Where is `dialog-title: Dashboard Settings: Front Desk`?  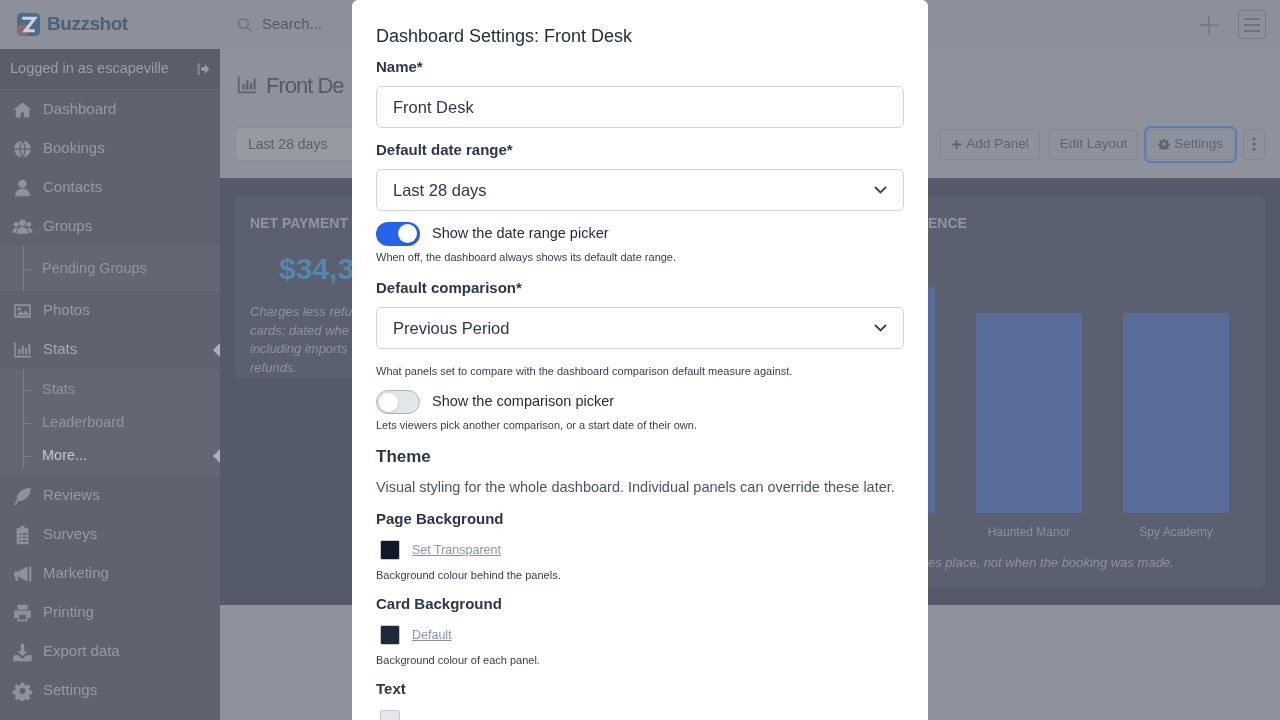 dialog-title: Dashboard Settings: Front Desk is located at coordinates (505, 36).